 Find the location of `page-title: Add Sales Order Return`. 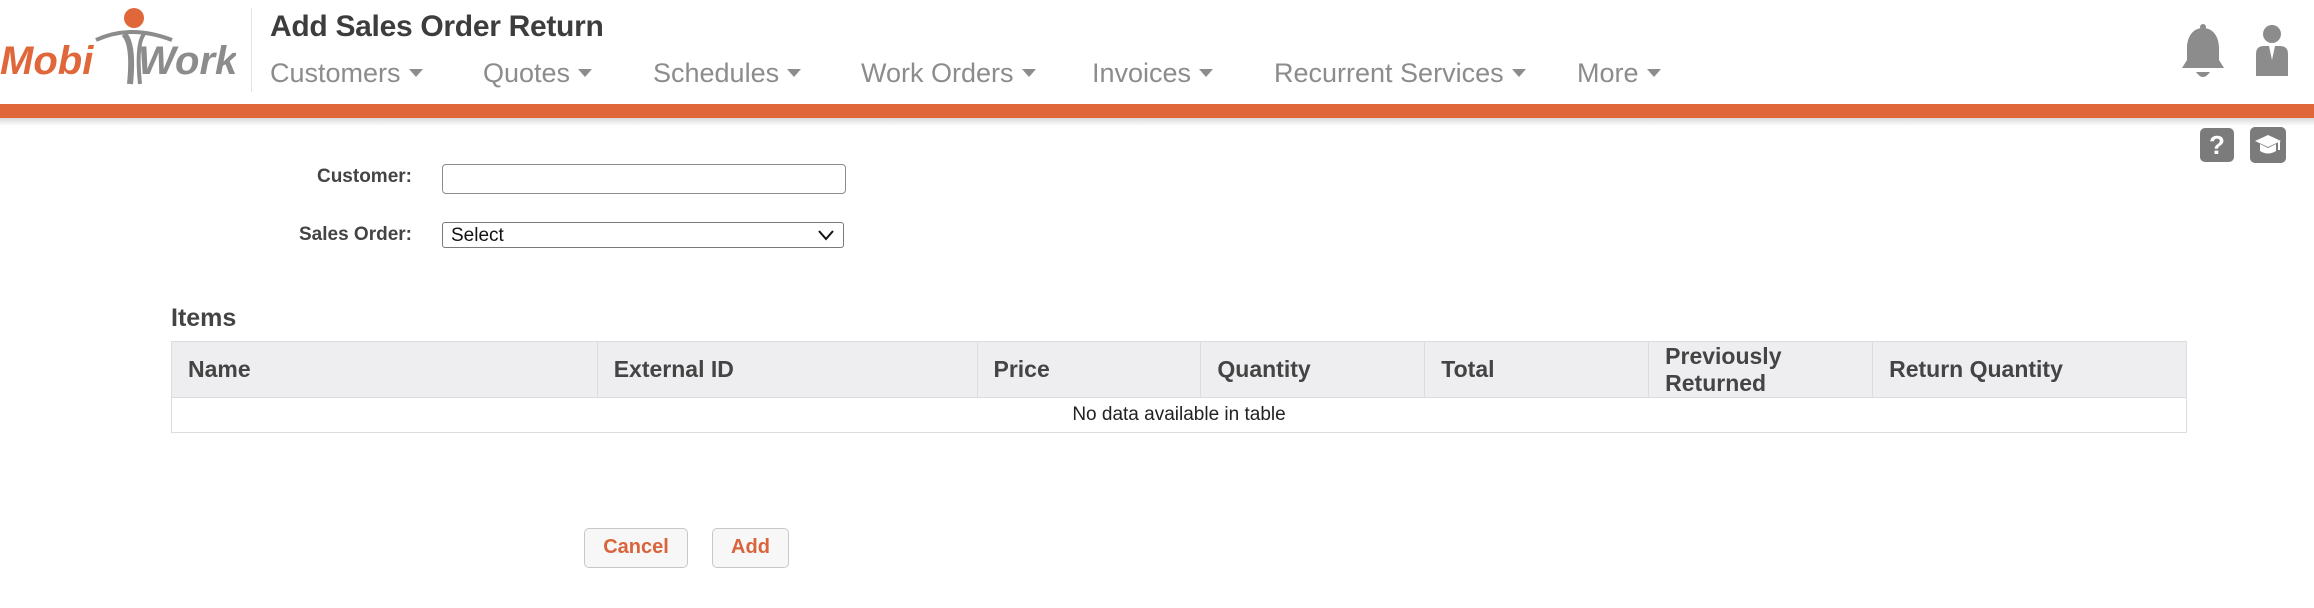

page-title: Add Sales Order Return is located at coordinates (437, 26).